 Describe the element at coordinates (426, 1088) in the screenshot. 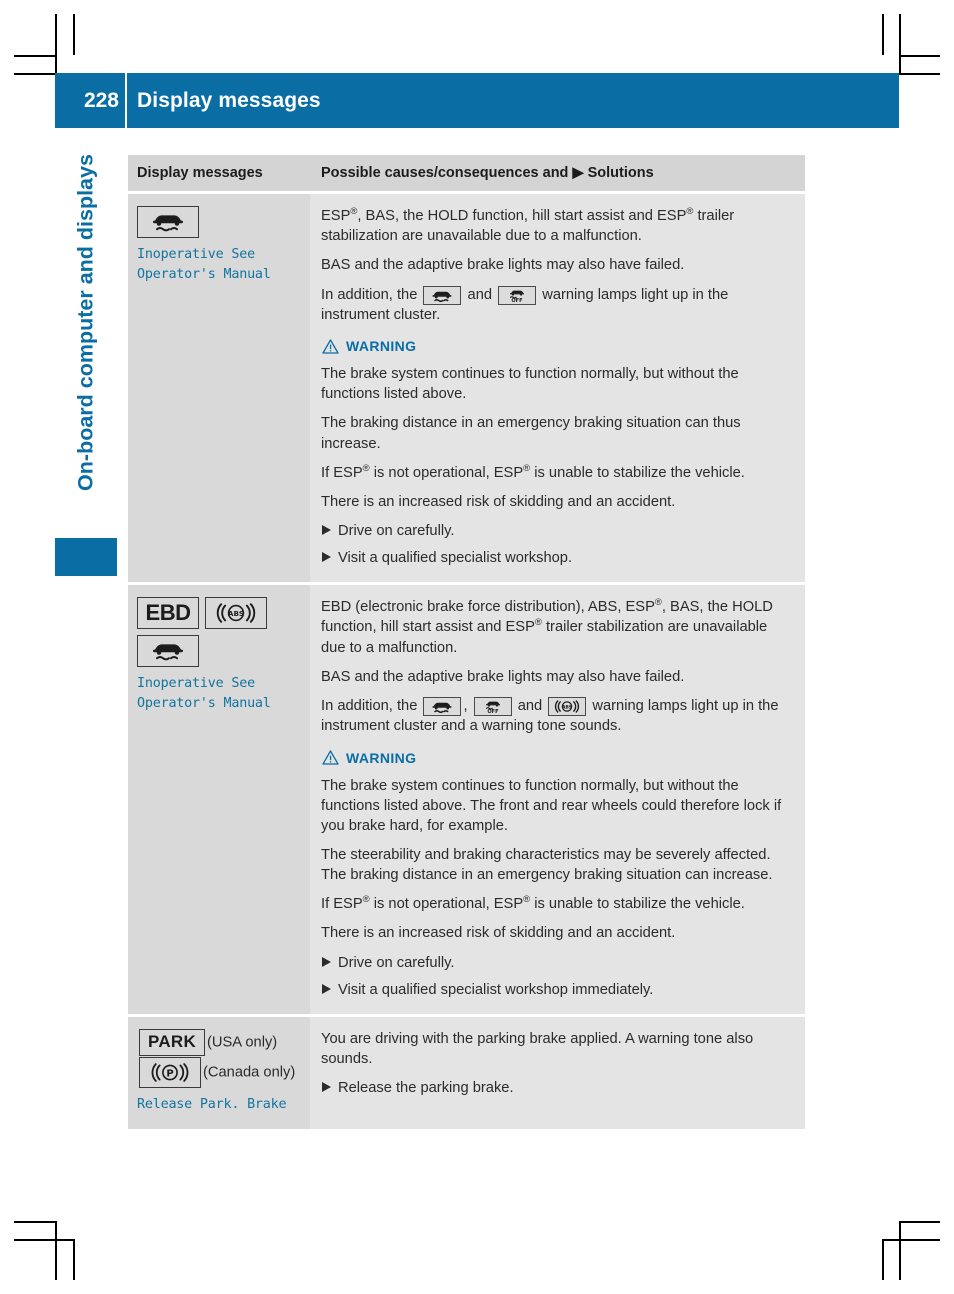

I see `action-text: Release the parking brake.` at that location.